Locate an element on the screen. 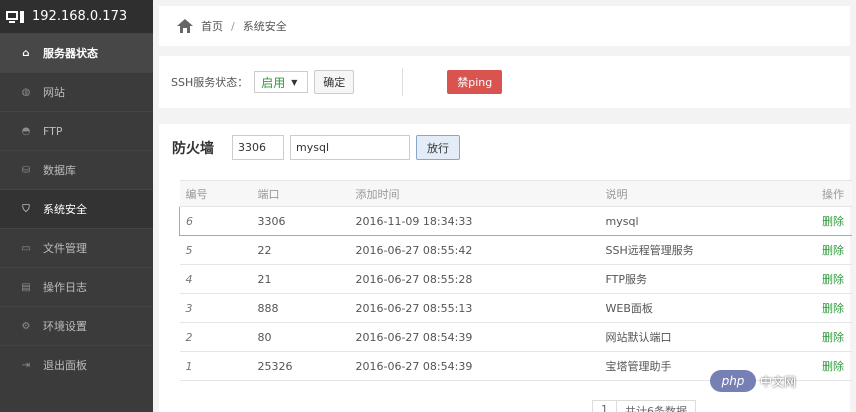 The height and width of the screenshot is (412, 856). exit-icon: ⇥ is located at coordinates (26, 365).